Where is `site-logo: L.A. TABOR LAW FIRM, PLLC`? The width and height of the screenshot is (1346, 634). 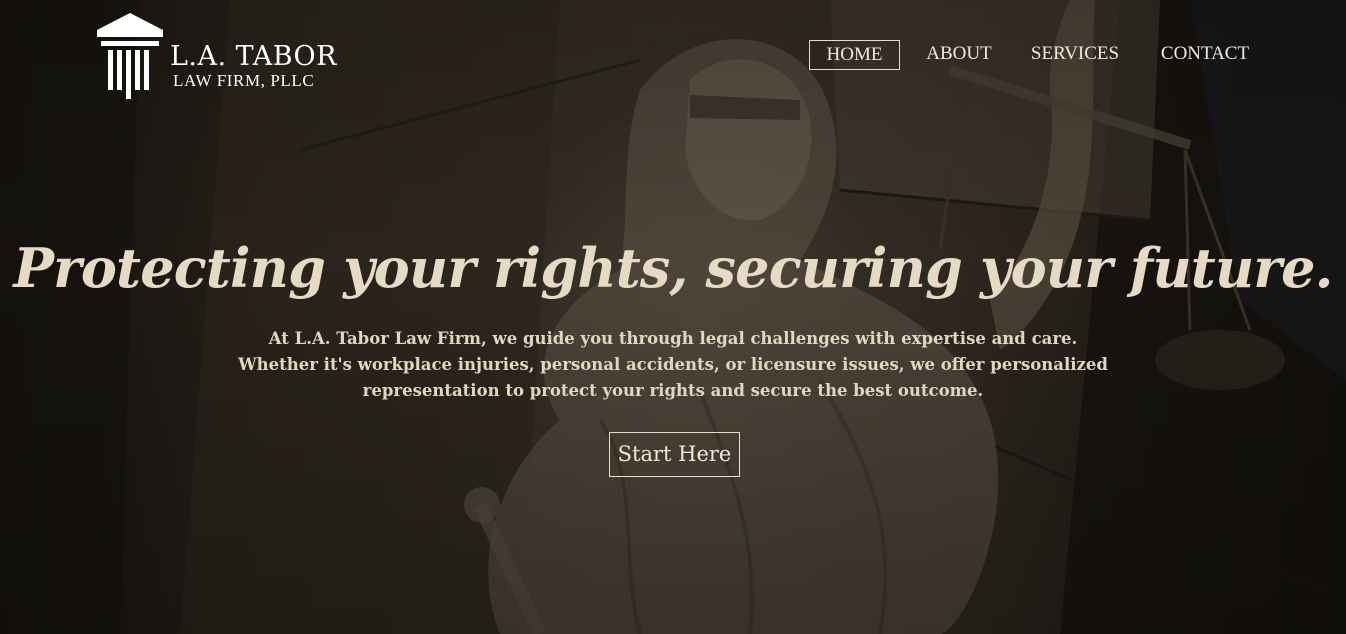
site-logo: L.A. TABOR LAW FIRM, PLLC is located at coordinates (222, 56).